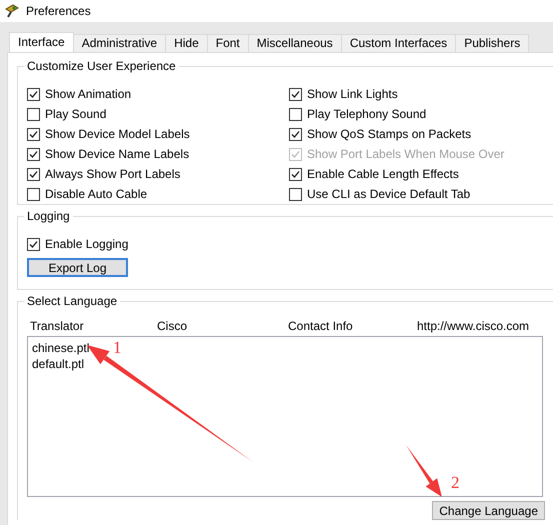  What do you see at coordinates (186, 43) in the screenshot?
I see `tab: Hide` at bounding box center [186, 43].